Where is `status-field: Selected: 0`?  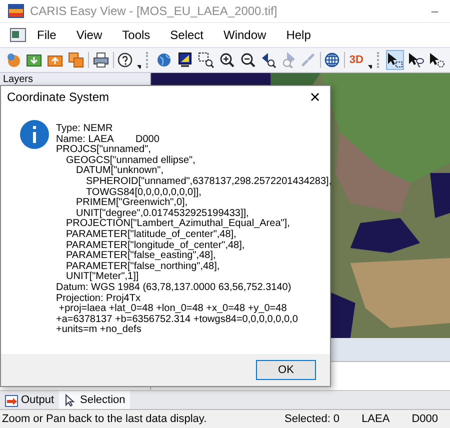
status-field: Selected: 0 is located at coordinates (313, 419).